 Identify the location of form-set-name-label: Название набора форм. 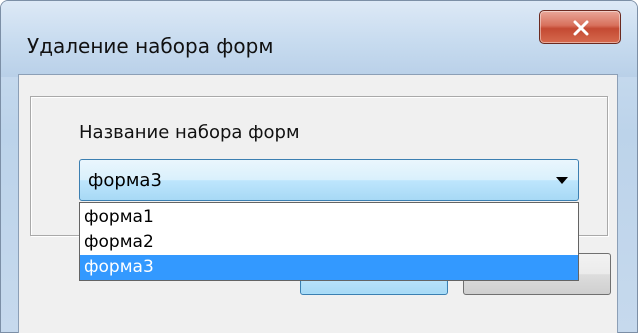
(189, 132).